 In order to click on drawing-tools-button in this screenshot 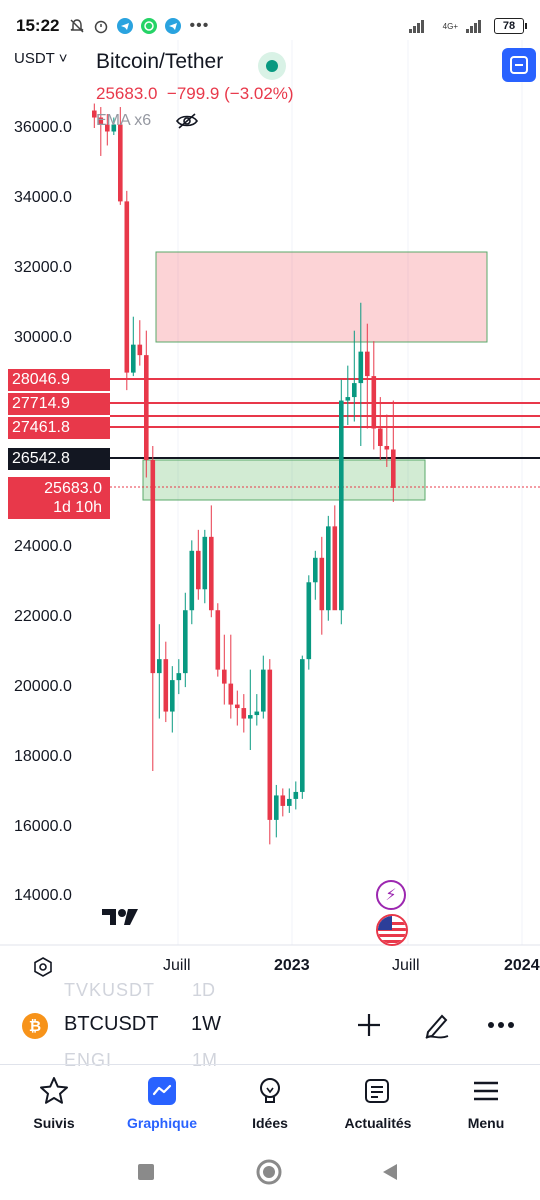, I will do `click(437, 1025)`.